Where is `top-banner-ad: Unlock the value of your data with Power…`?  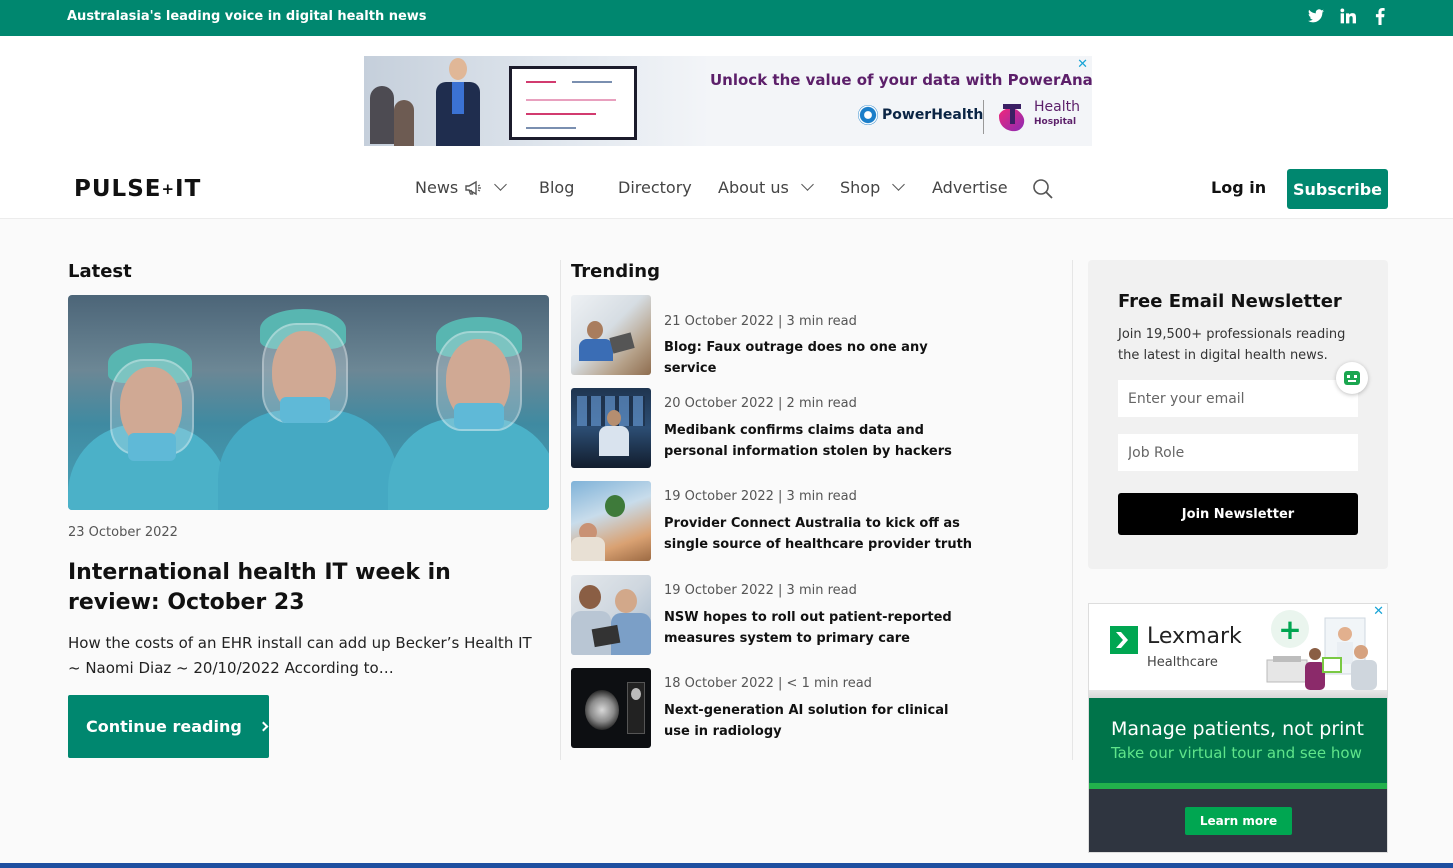 top-banner-ad: Unlock the value of your data with Power… is located at coordinates (728, 101).